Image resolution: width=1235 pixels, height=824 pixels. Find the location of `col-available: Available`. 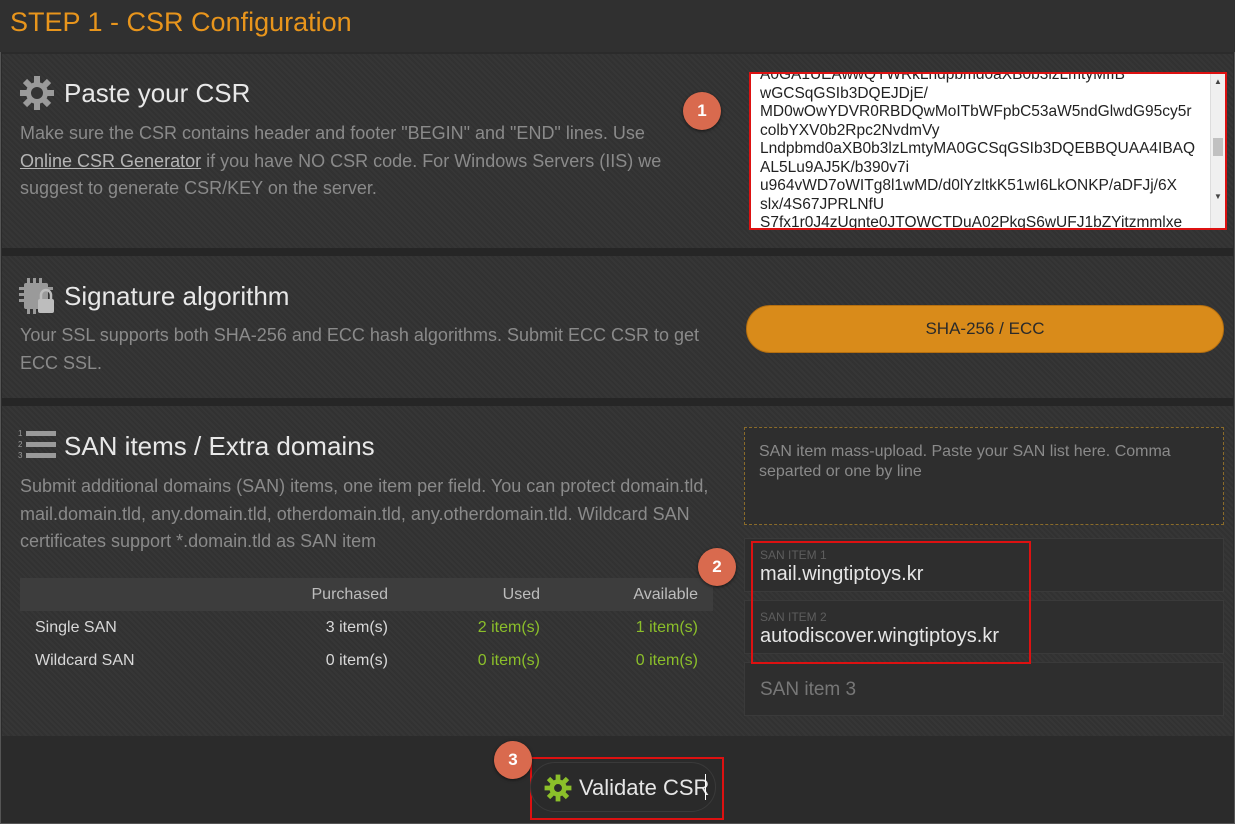

col-available: Available is located at coordinates (665, 594).